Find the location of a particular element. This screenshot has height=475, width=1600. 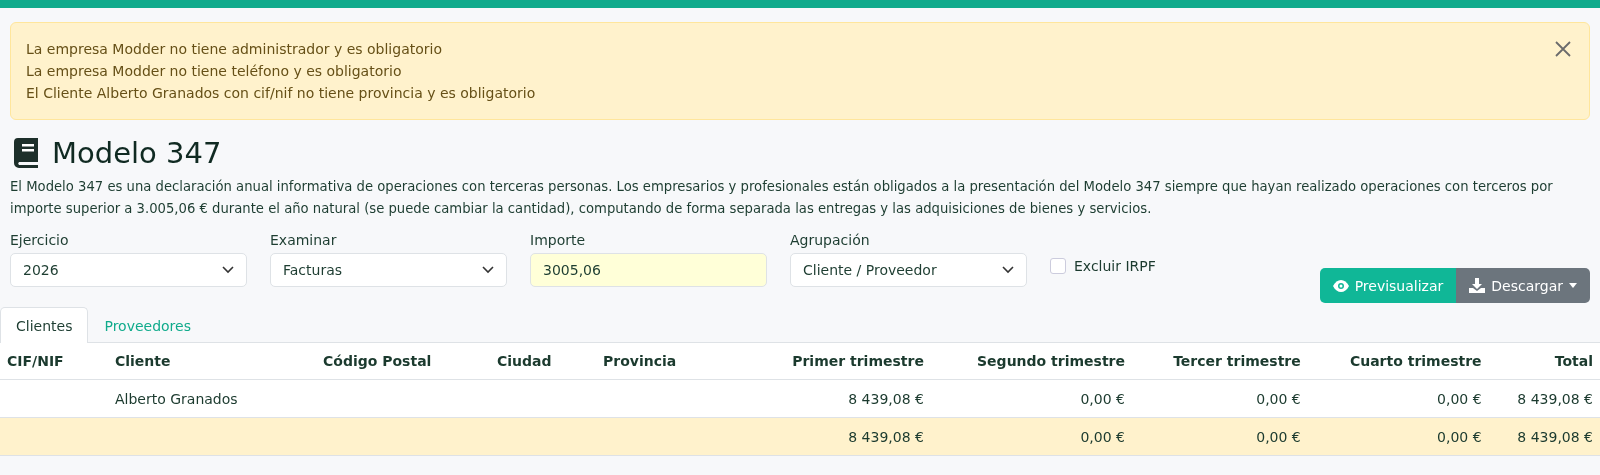

alert-message: La empresa Modder no tiene administrador y es obligatorio is located at coordinates (234, 49).